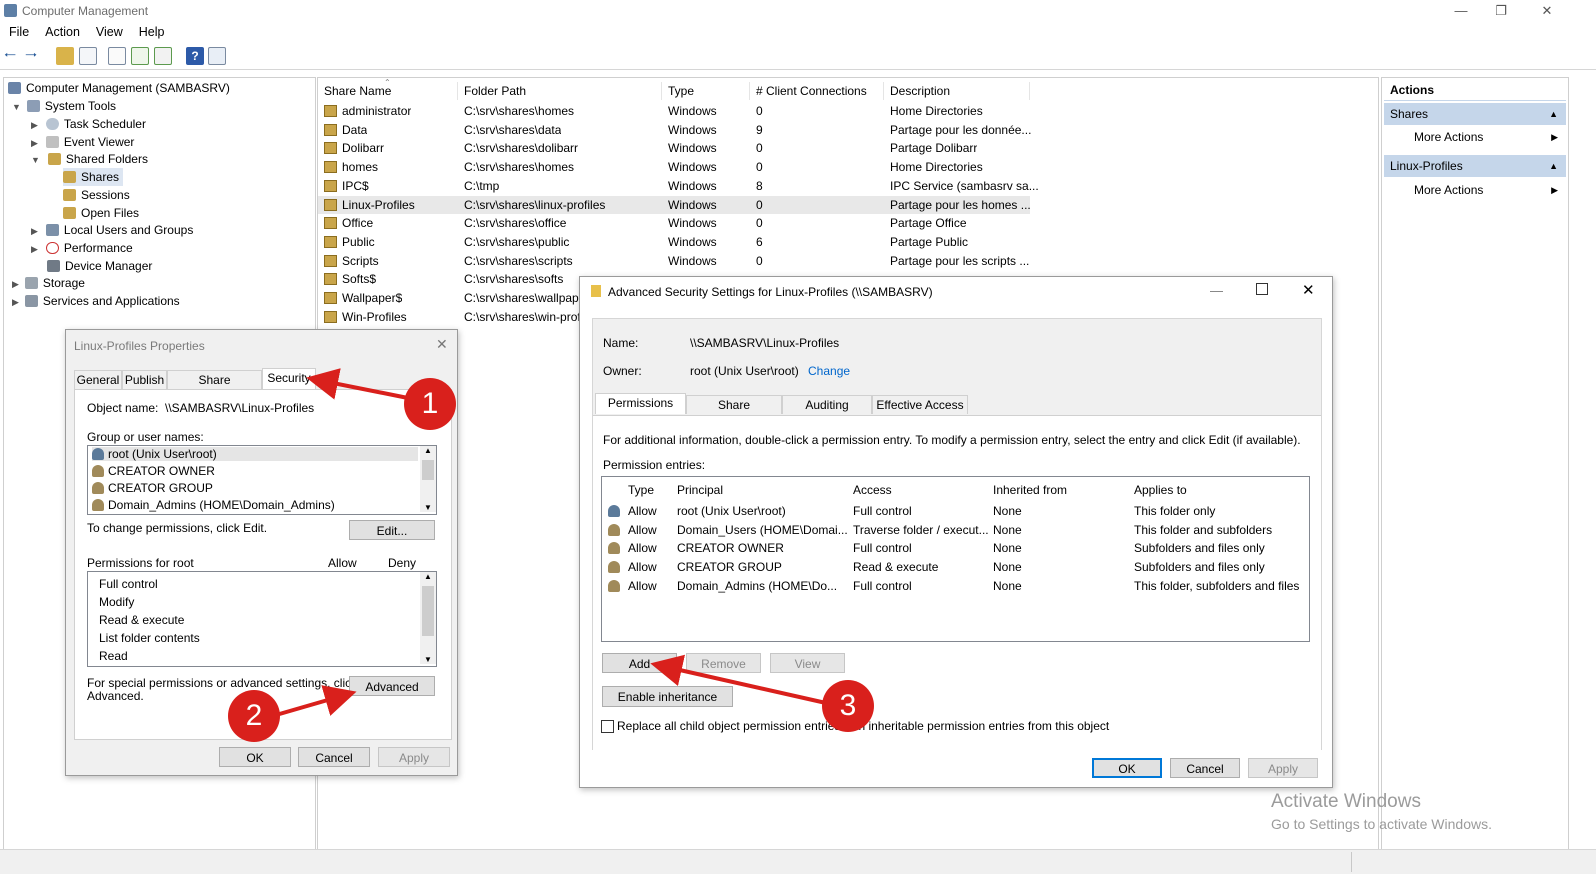 The height and width of the screenshot is (891, 1596). Describe the element at coordinates (551, 542) in the screenshot. I see `annotation-arrows` at that location.